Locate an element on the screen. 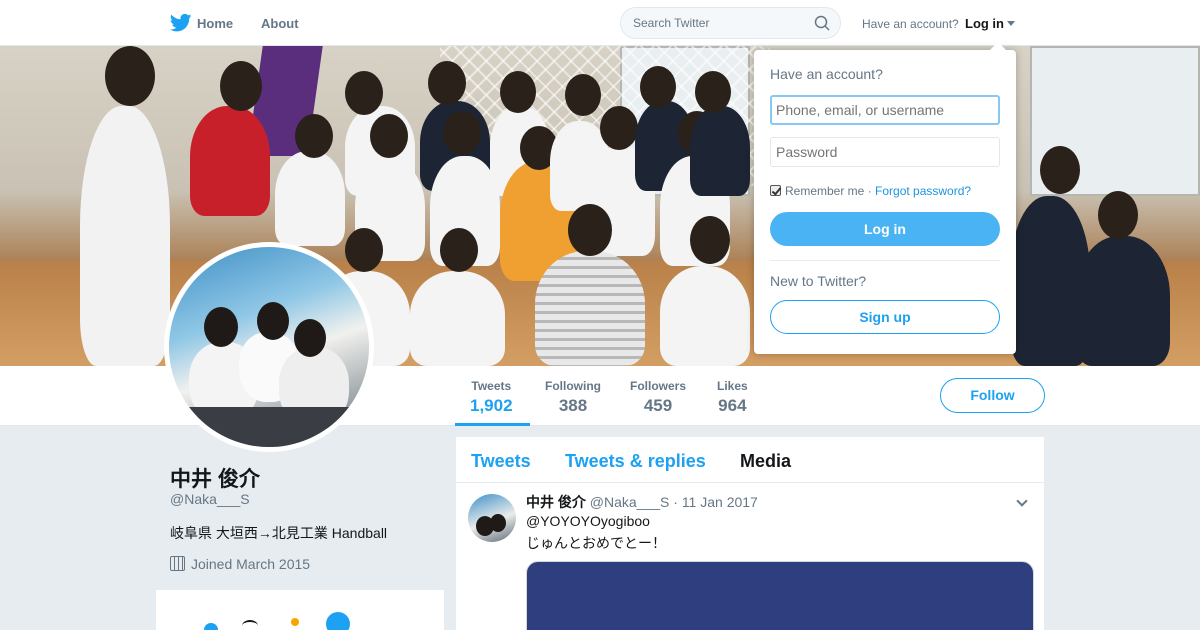 The image size is (1200, 630). profile-handle: @Naka___S is located at coordinates (210, 499).